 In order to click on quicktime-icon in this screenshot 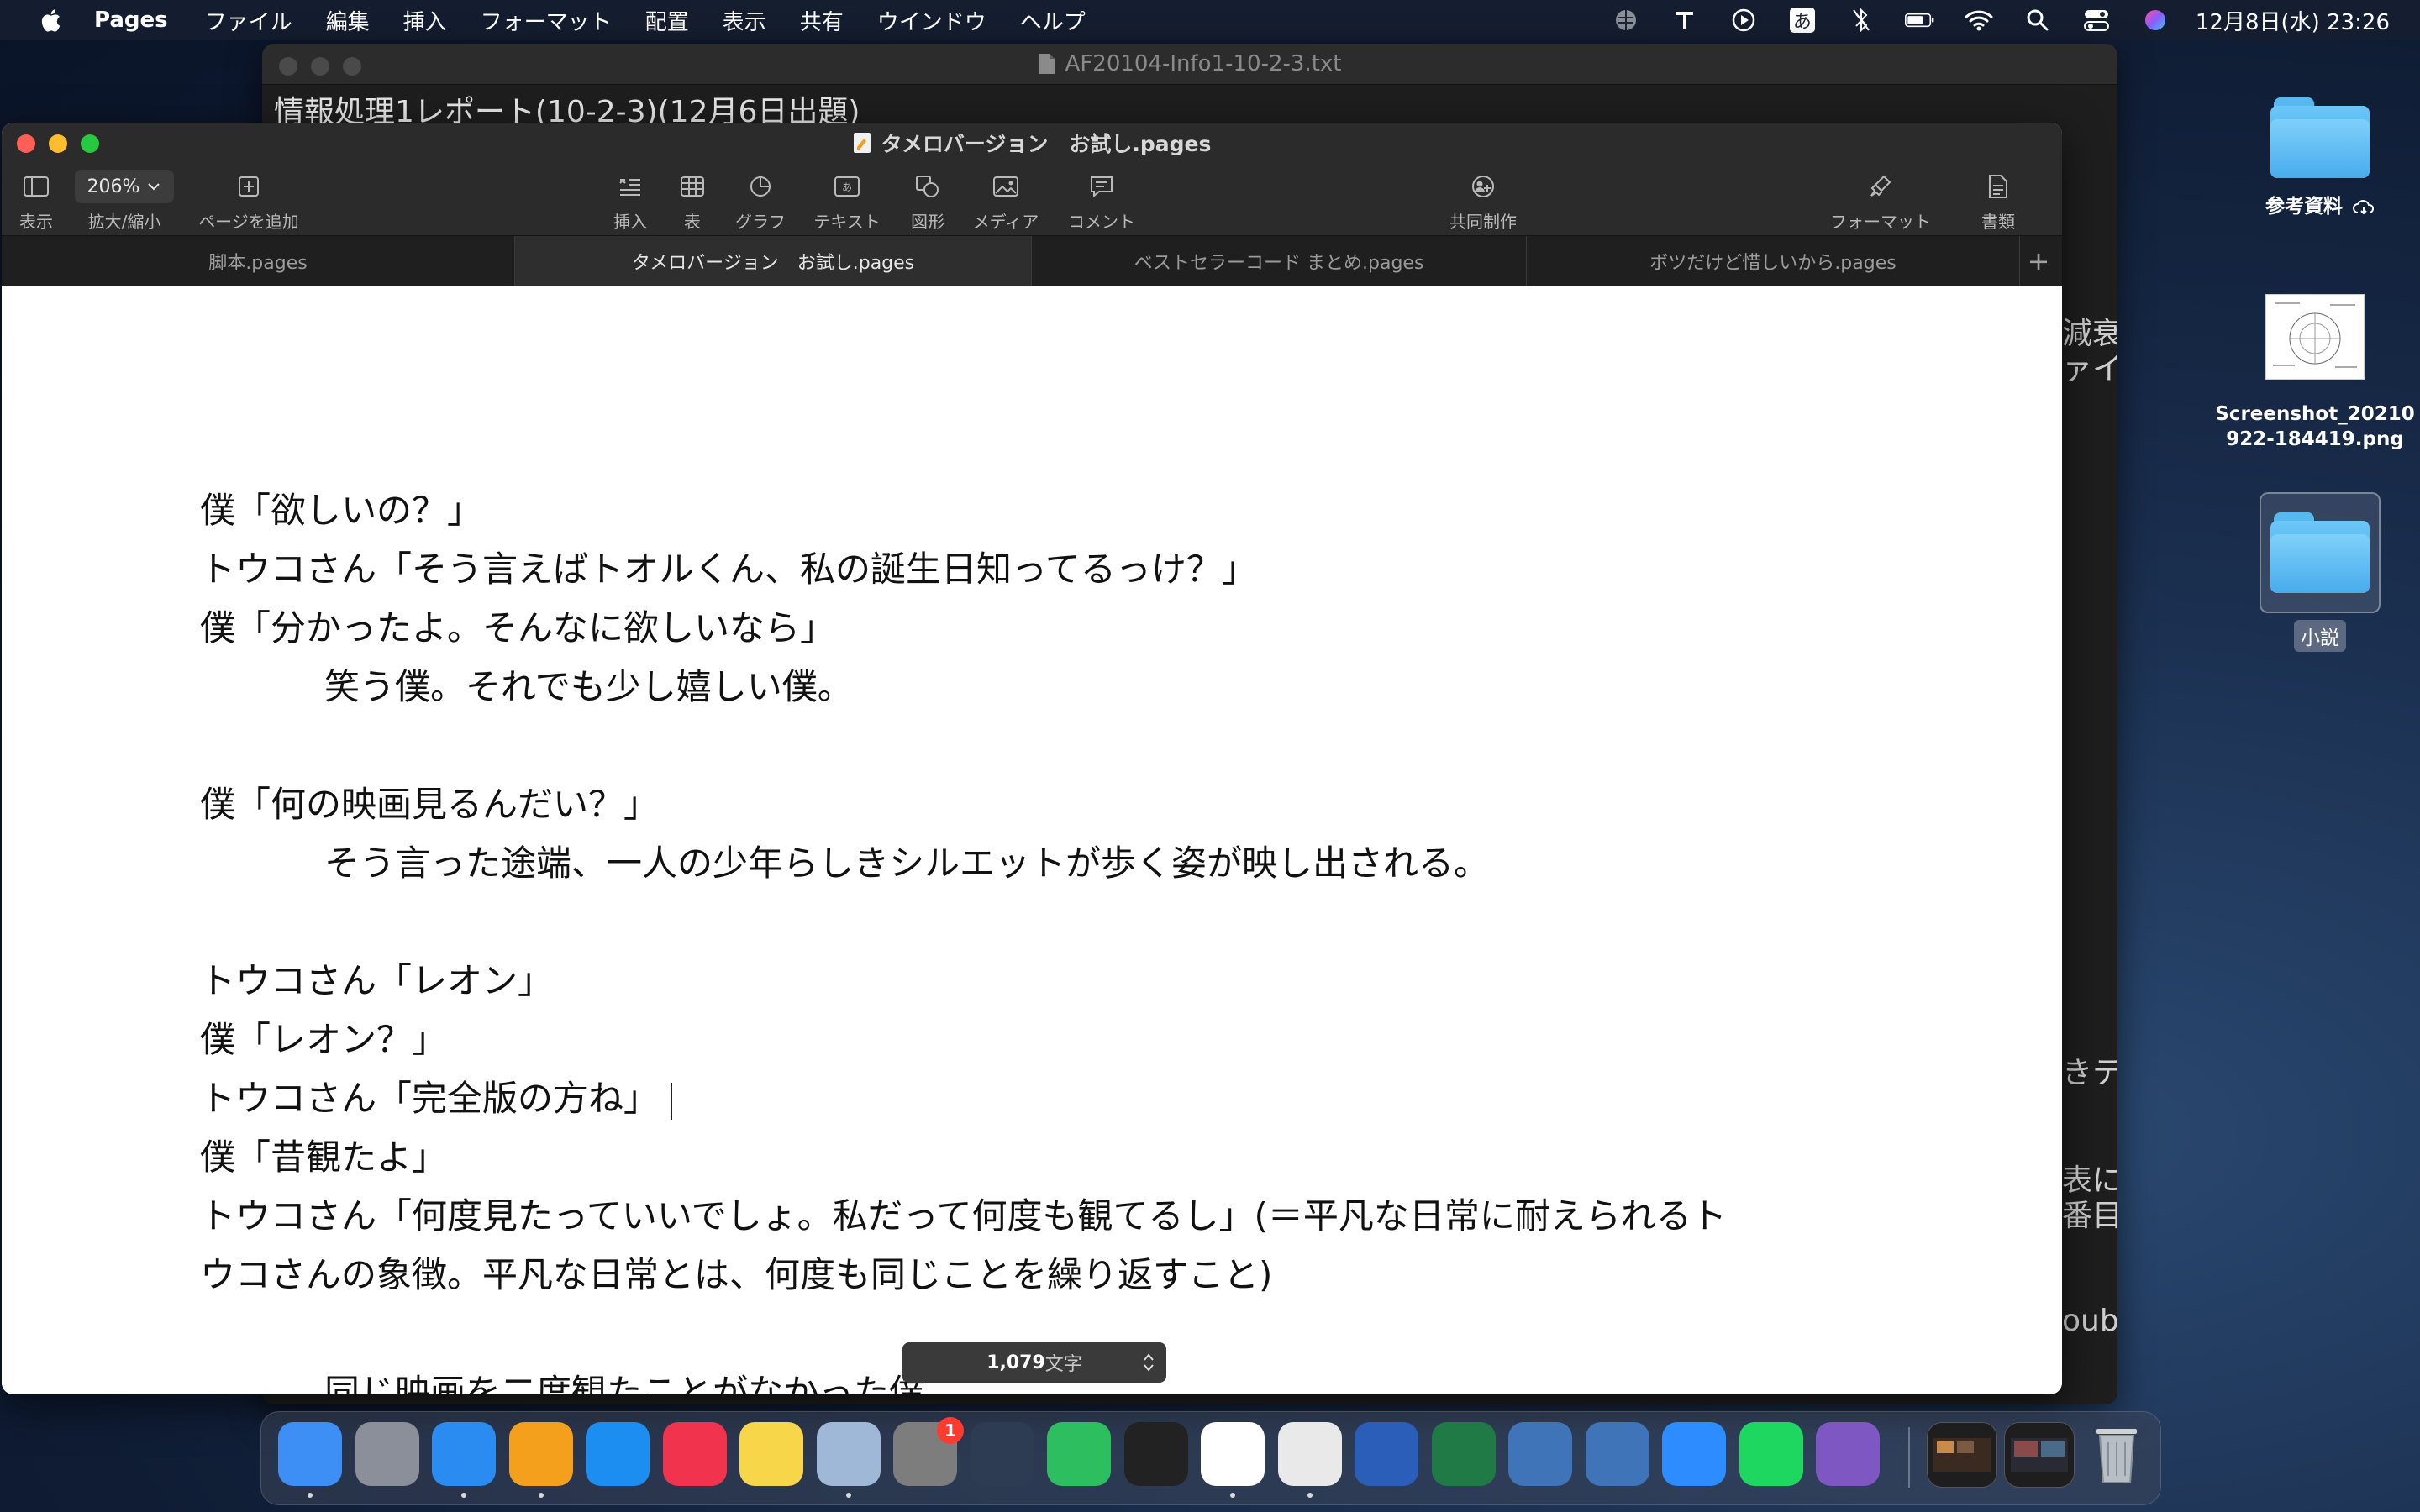, I will do `click(1002, 1454)`.